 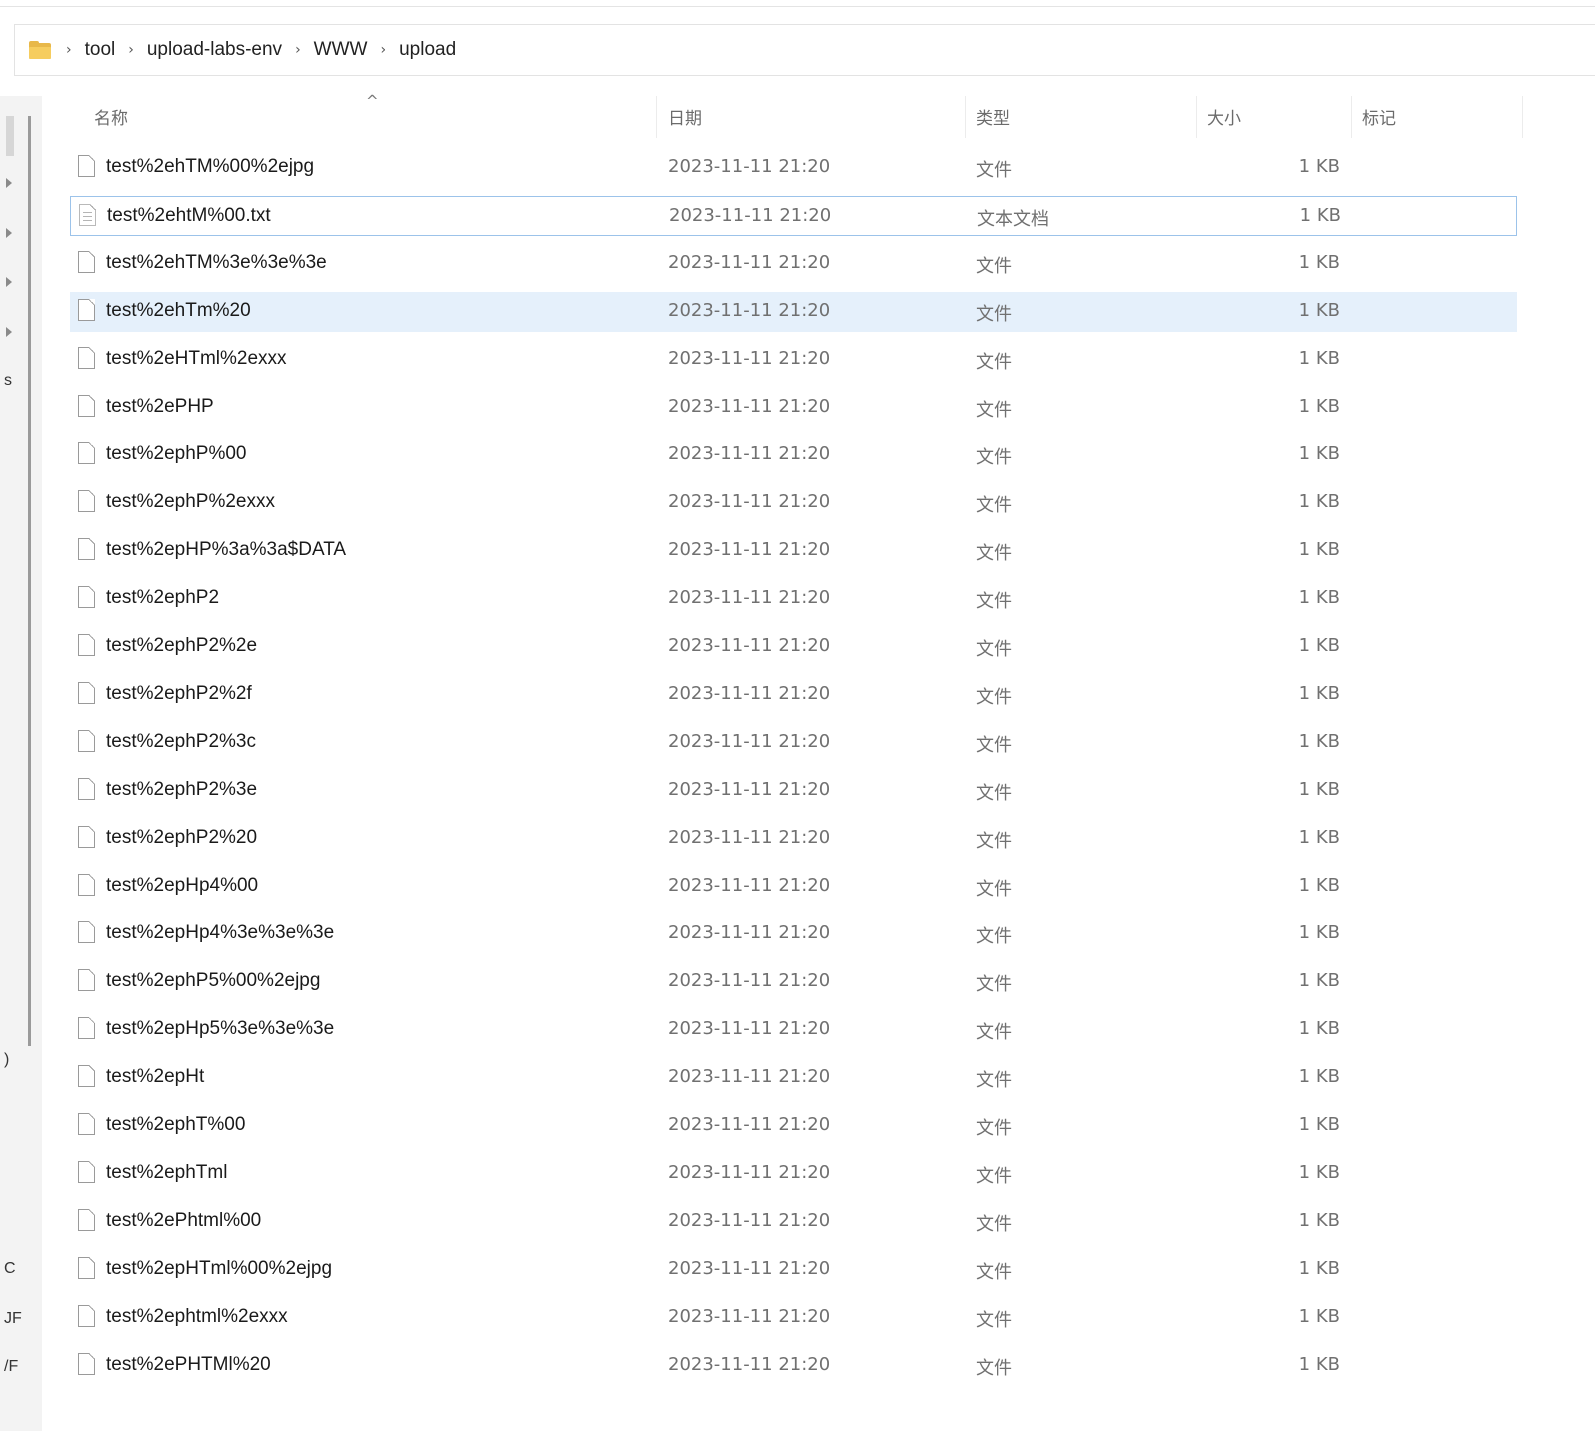 I want to click on breadcrumb-item-www: WWW, so click(x=341, y=50).